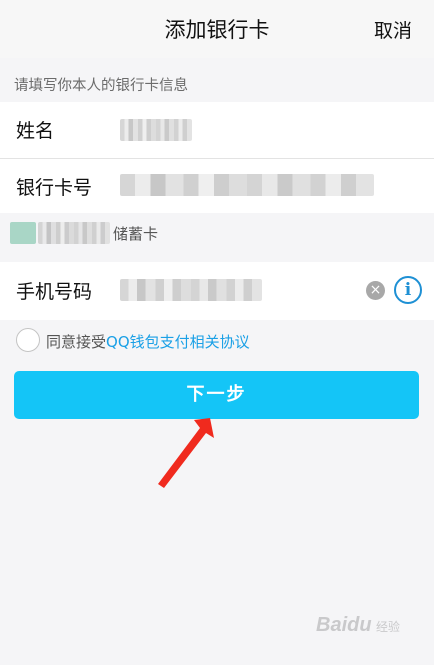 The width and height of the screenshot is (434, 665). What do you see at coordinates (388, 627) in the screenshot?
I see `watermark-sub: 经验` at bounding box center [388, 627].